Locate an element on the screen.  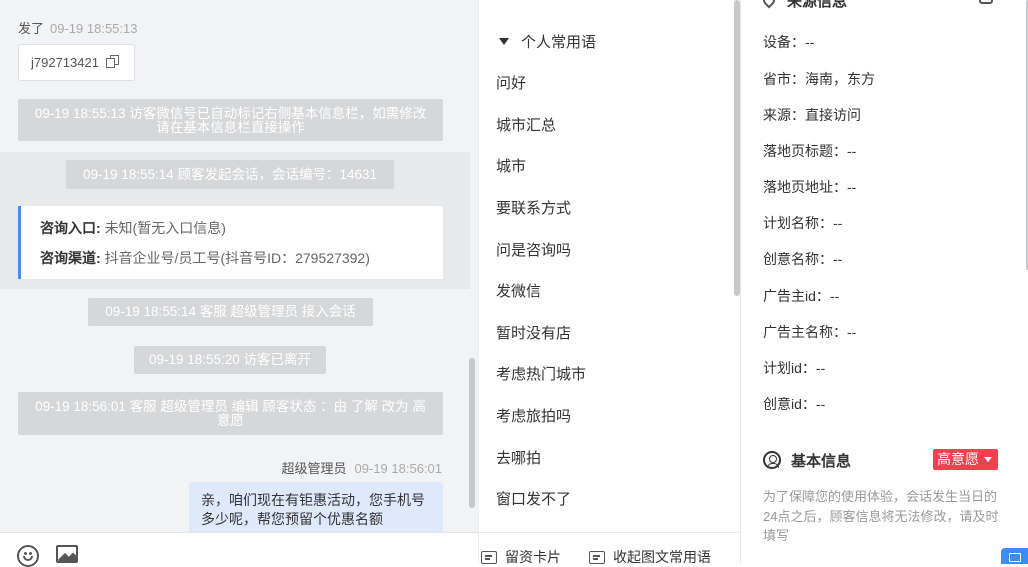
customer-status-dropdown: 高意愿 is located at coordinates (965, 459).